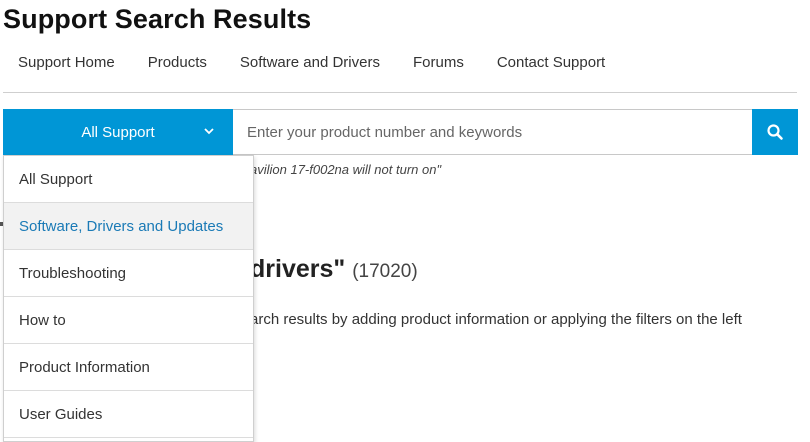 The height and width of the screenshot is (442, 810). I want to click on nav-products: Products, so click(177, 64).